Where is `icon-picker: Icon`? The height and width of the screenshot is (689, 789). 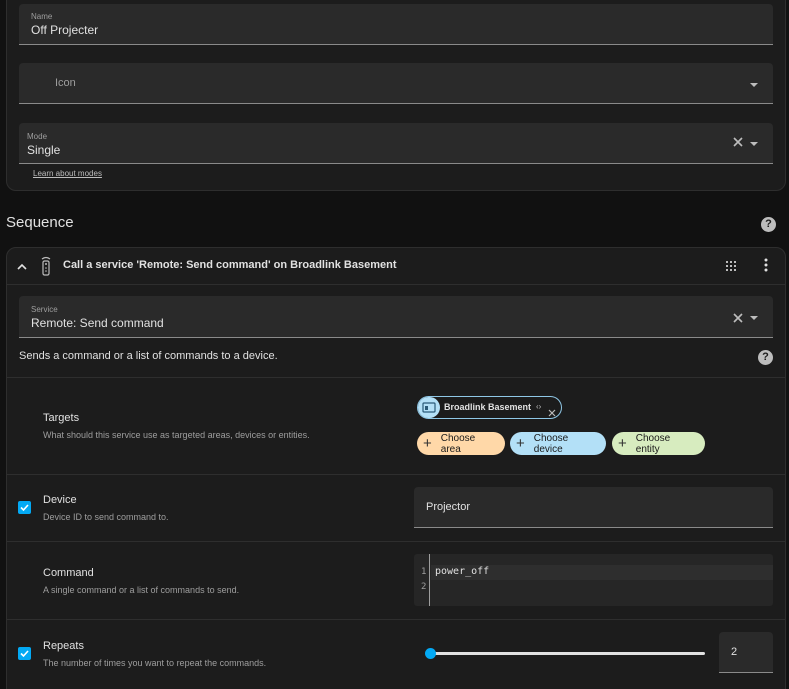 icon-picker: Icon is located at coordinates (396, 83).